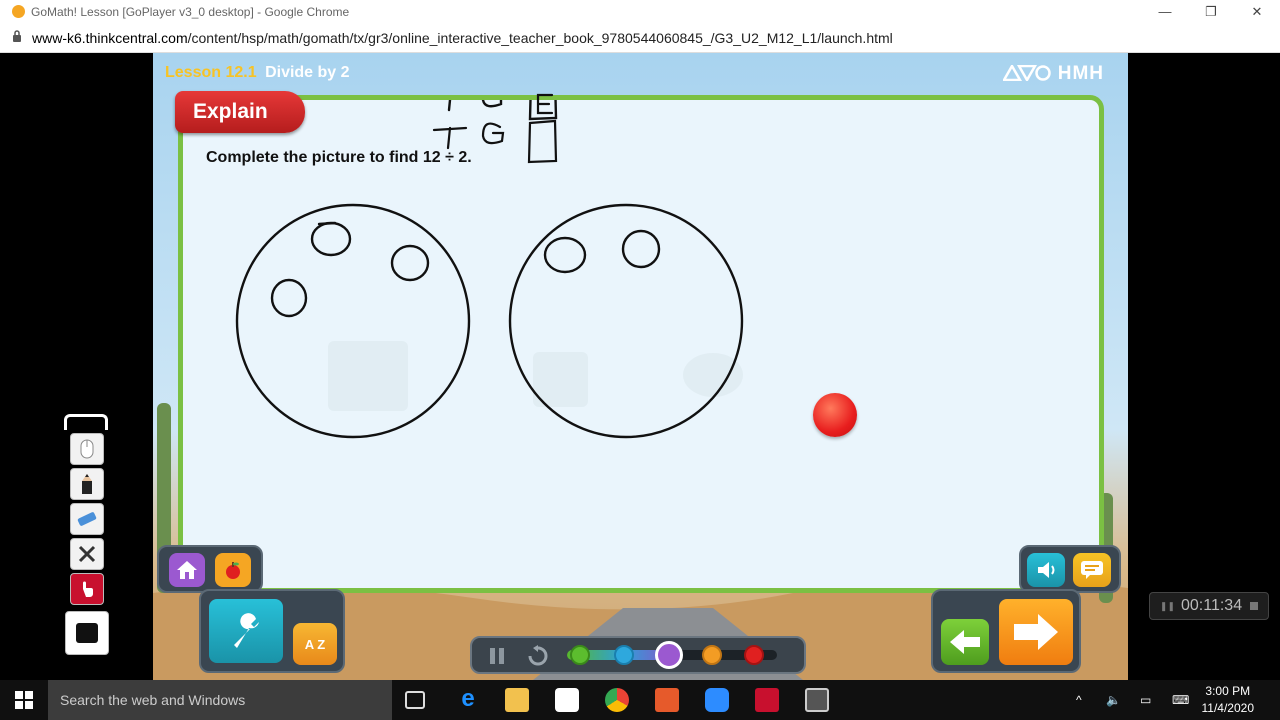 The image size is (1280, 720). What do you see at coordinates (449, 106) in the screenshot?
I see `handwritten-t` at bounding box center [449, 106].